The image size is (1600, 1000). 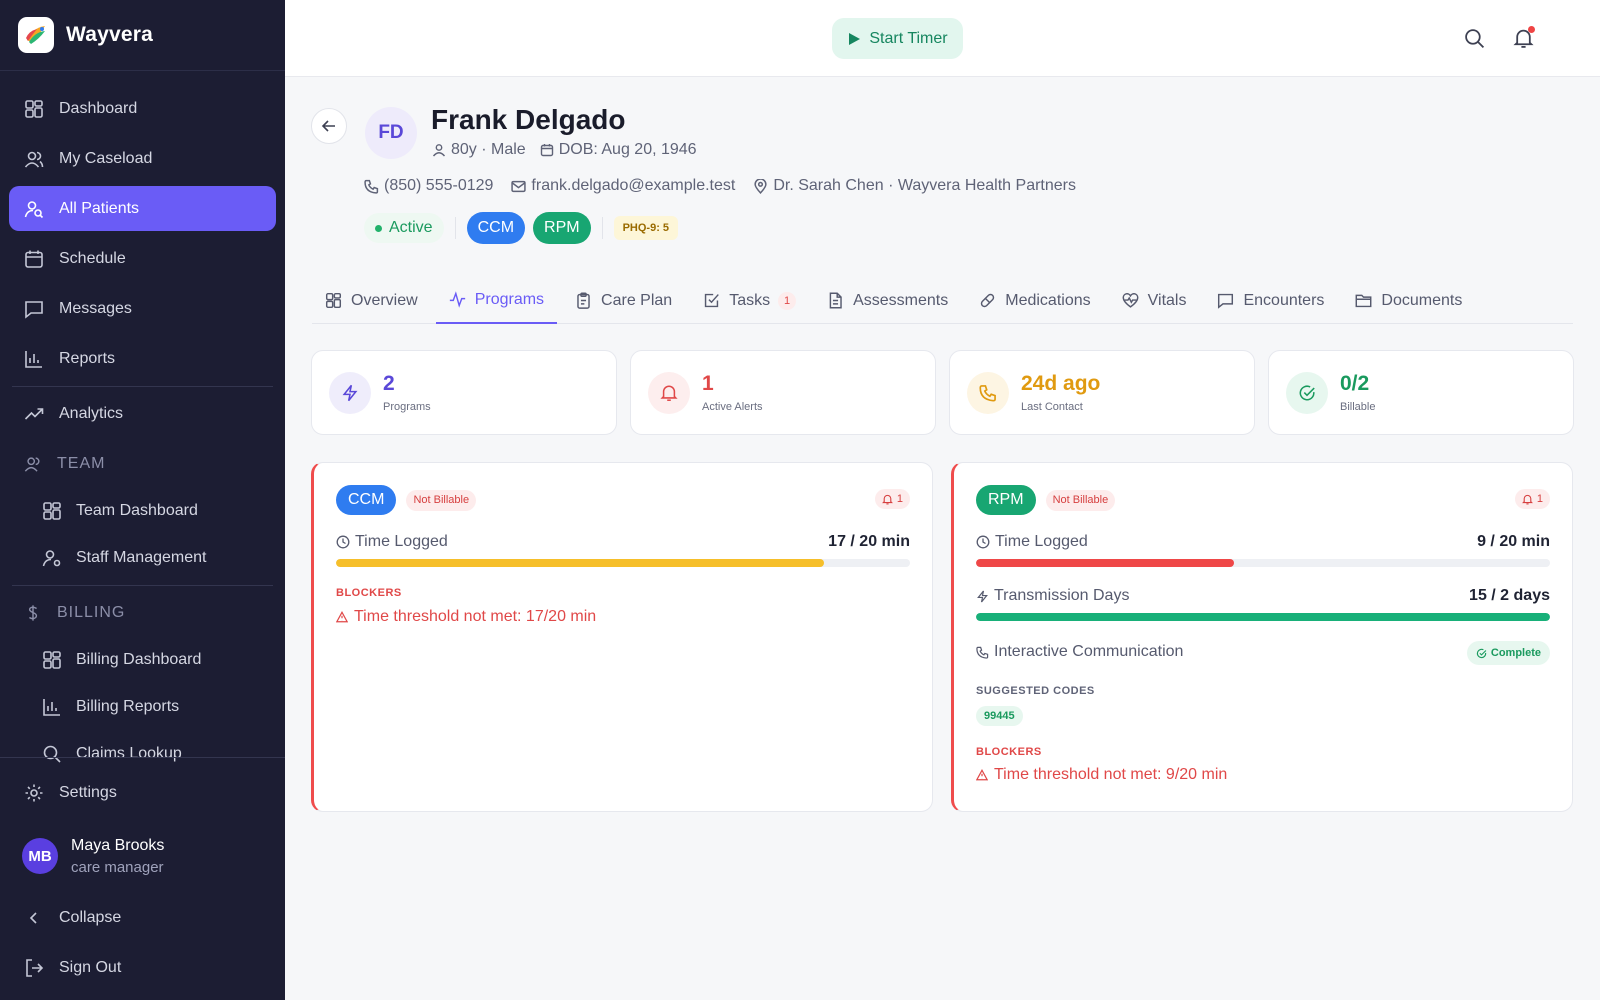 I want to click on transmission-progress-fill, so click(x=1263, y=617).